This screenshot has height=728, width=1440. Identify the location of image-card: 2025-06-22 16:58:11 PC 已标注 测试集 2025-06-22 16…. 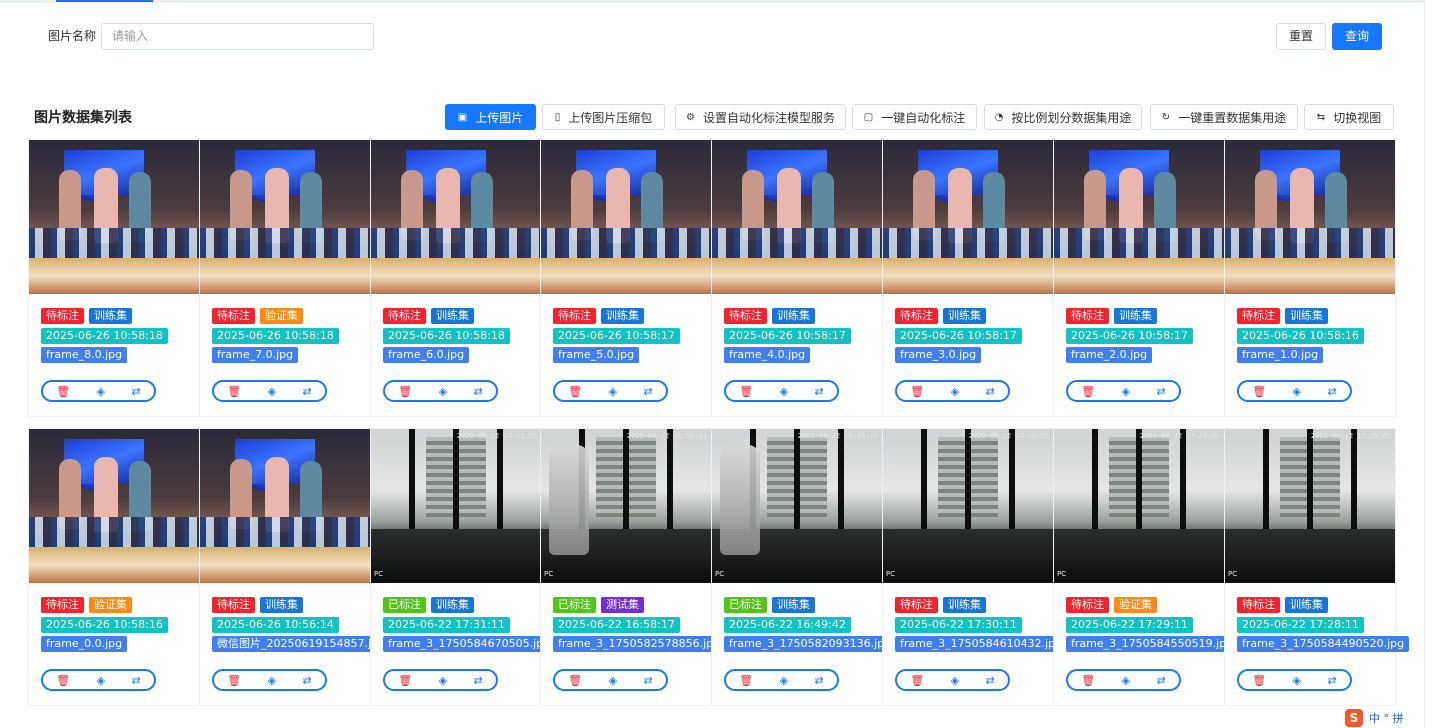
(633, 567).